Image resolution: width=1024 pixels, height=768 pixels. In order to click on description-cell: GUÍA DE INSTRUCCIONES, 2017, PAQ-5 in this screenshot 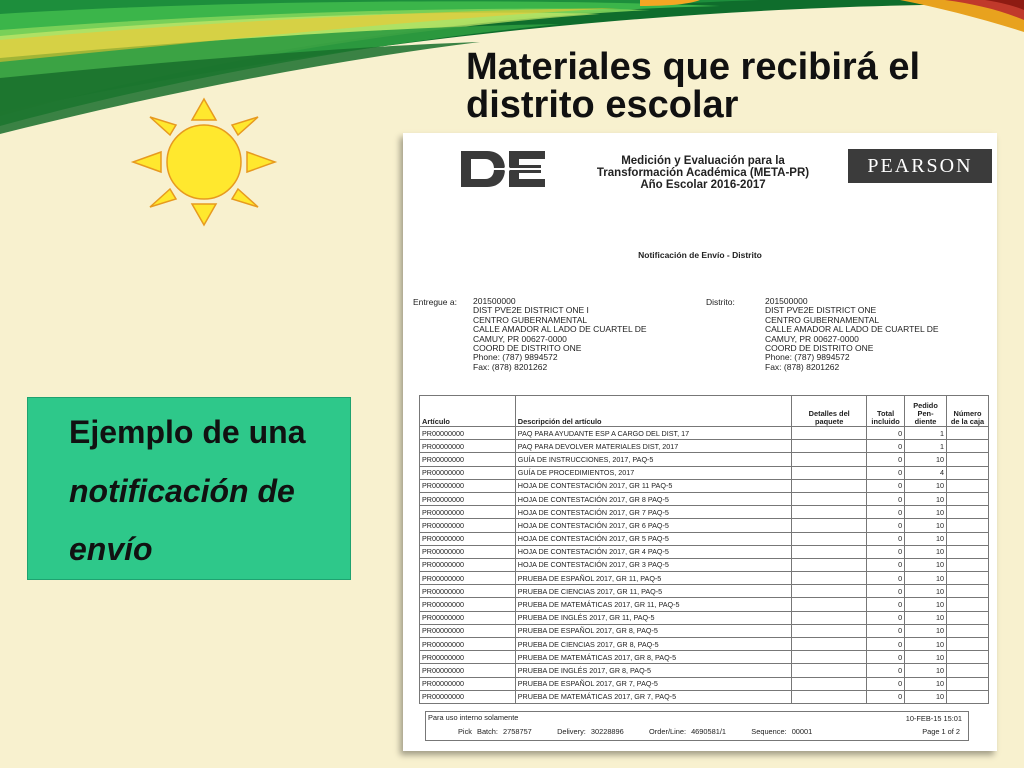, I will do `click(653, 459)`.